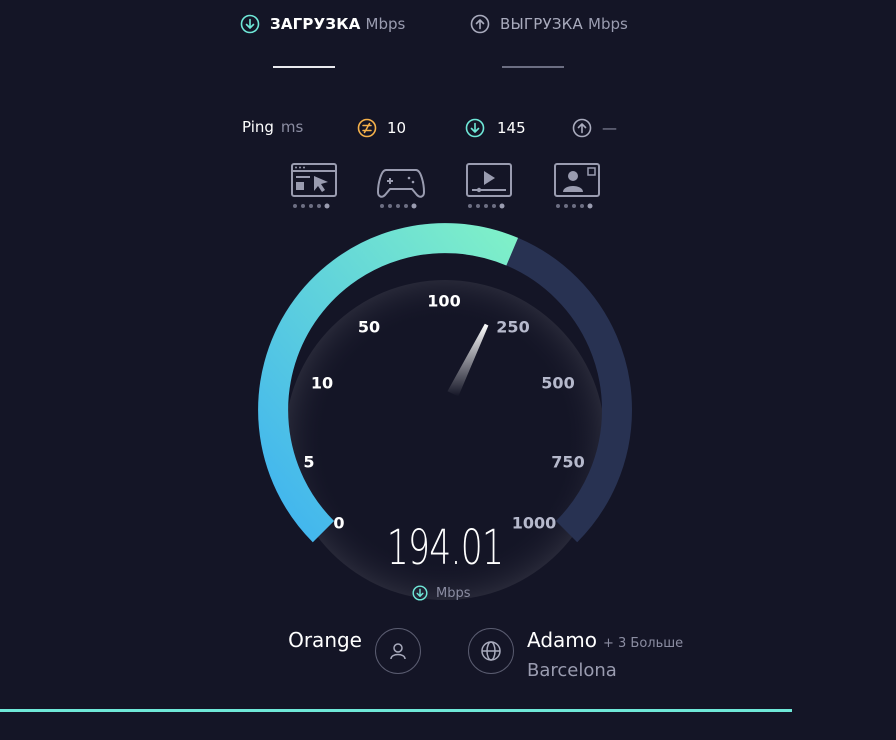 This screenshot has height=740, width=896. What do you see at coordinates (558, 383) in the screenshot?
I see `gauge-tick-500: 500` at bounding box center [558, 383].